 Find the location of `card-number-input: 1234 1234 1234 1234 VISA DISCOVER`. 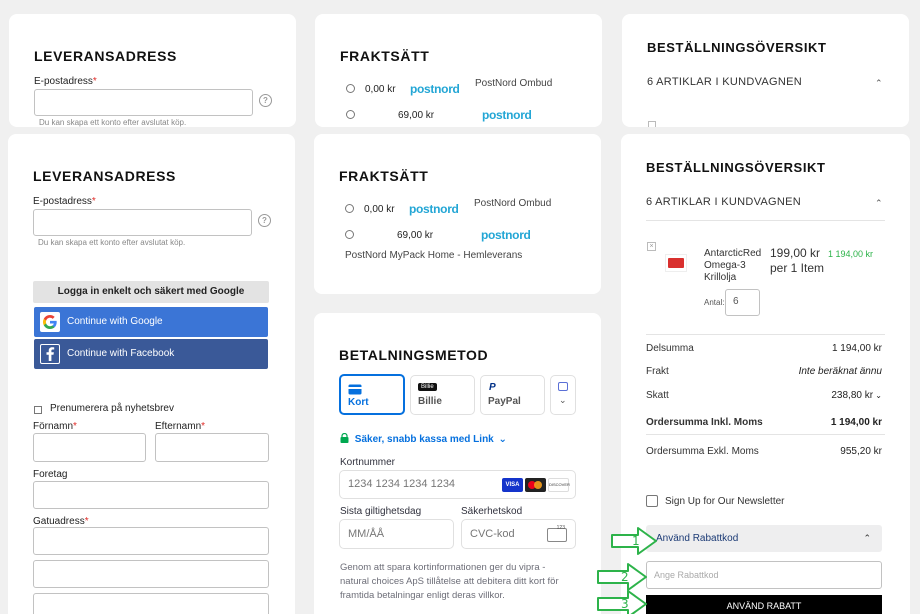

card-number-input: 1234 1234 1234 1234 VISA DISCOVER is located at coordinates (457, 484).